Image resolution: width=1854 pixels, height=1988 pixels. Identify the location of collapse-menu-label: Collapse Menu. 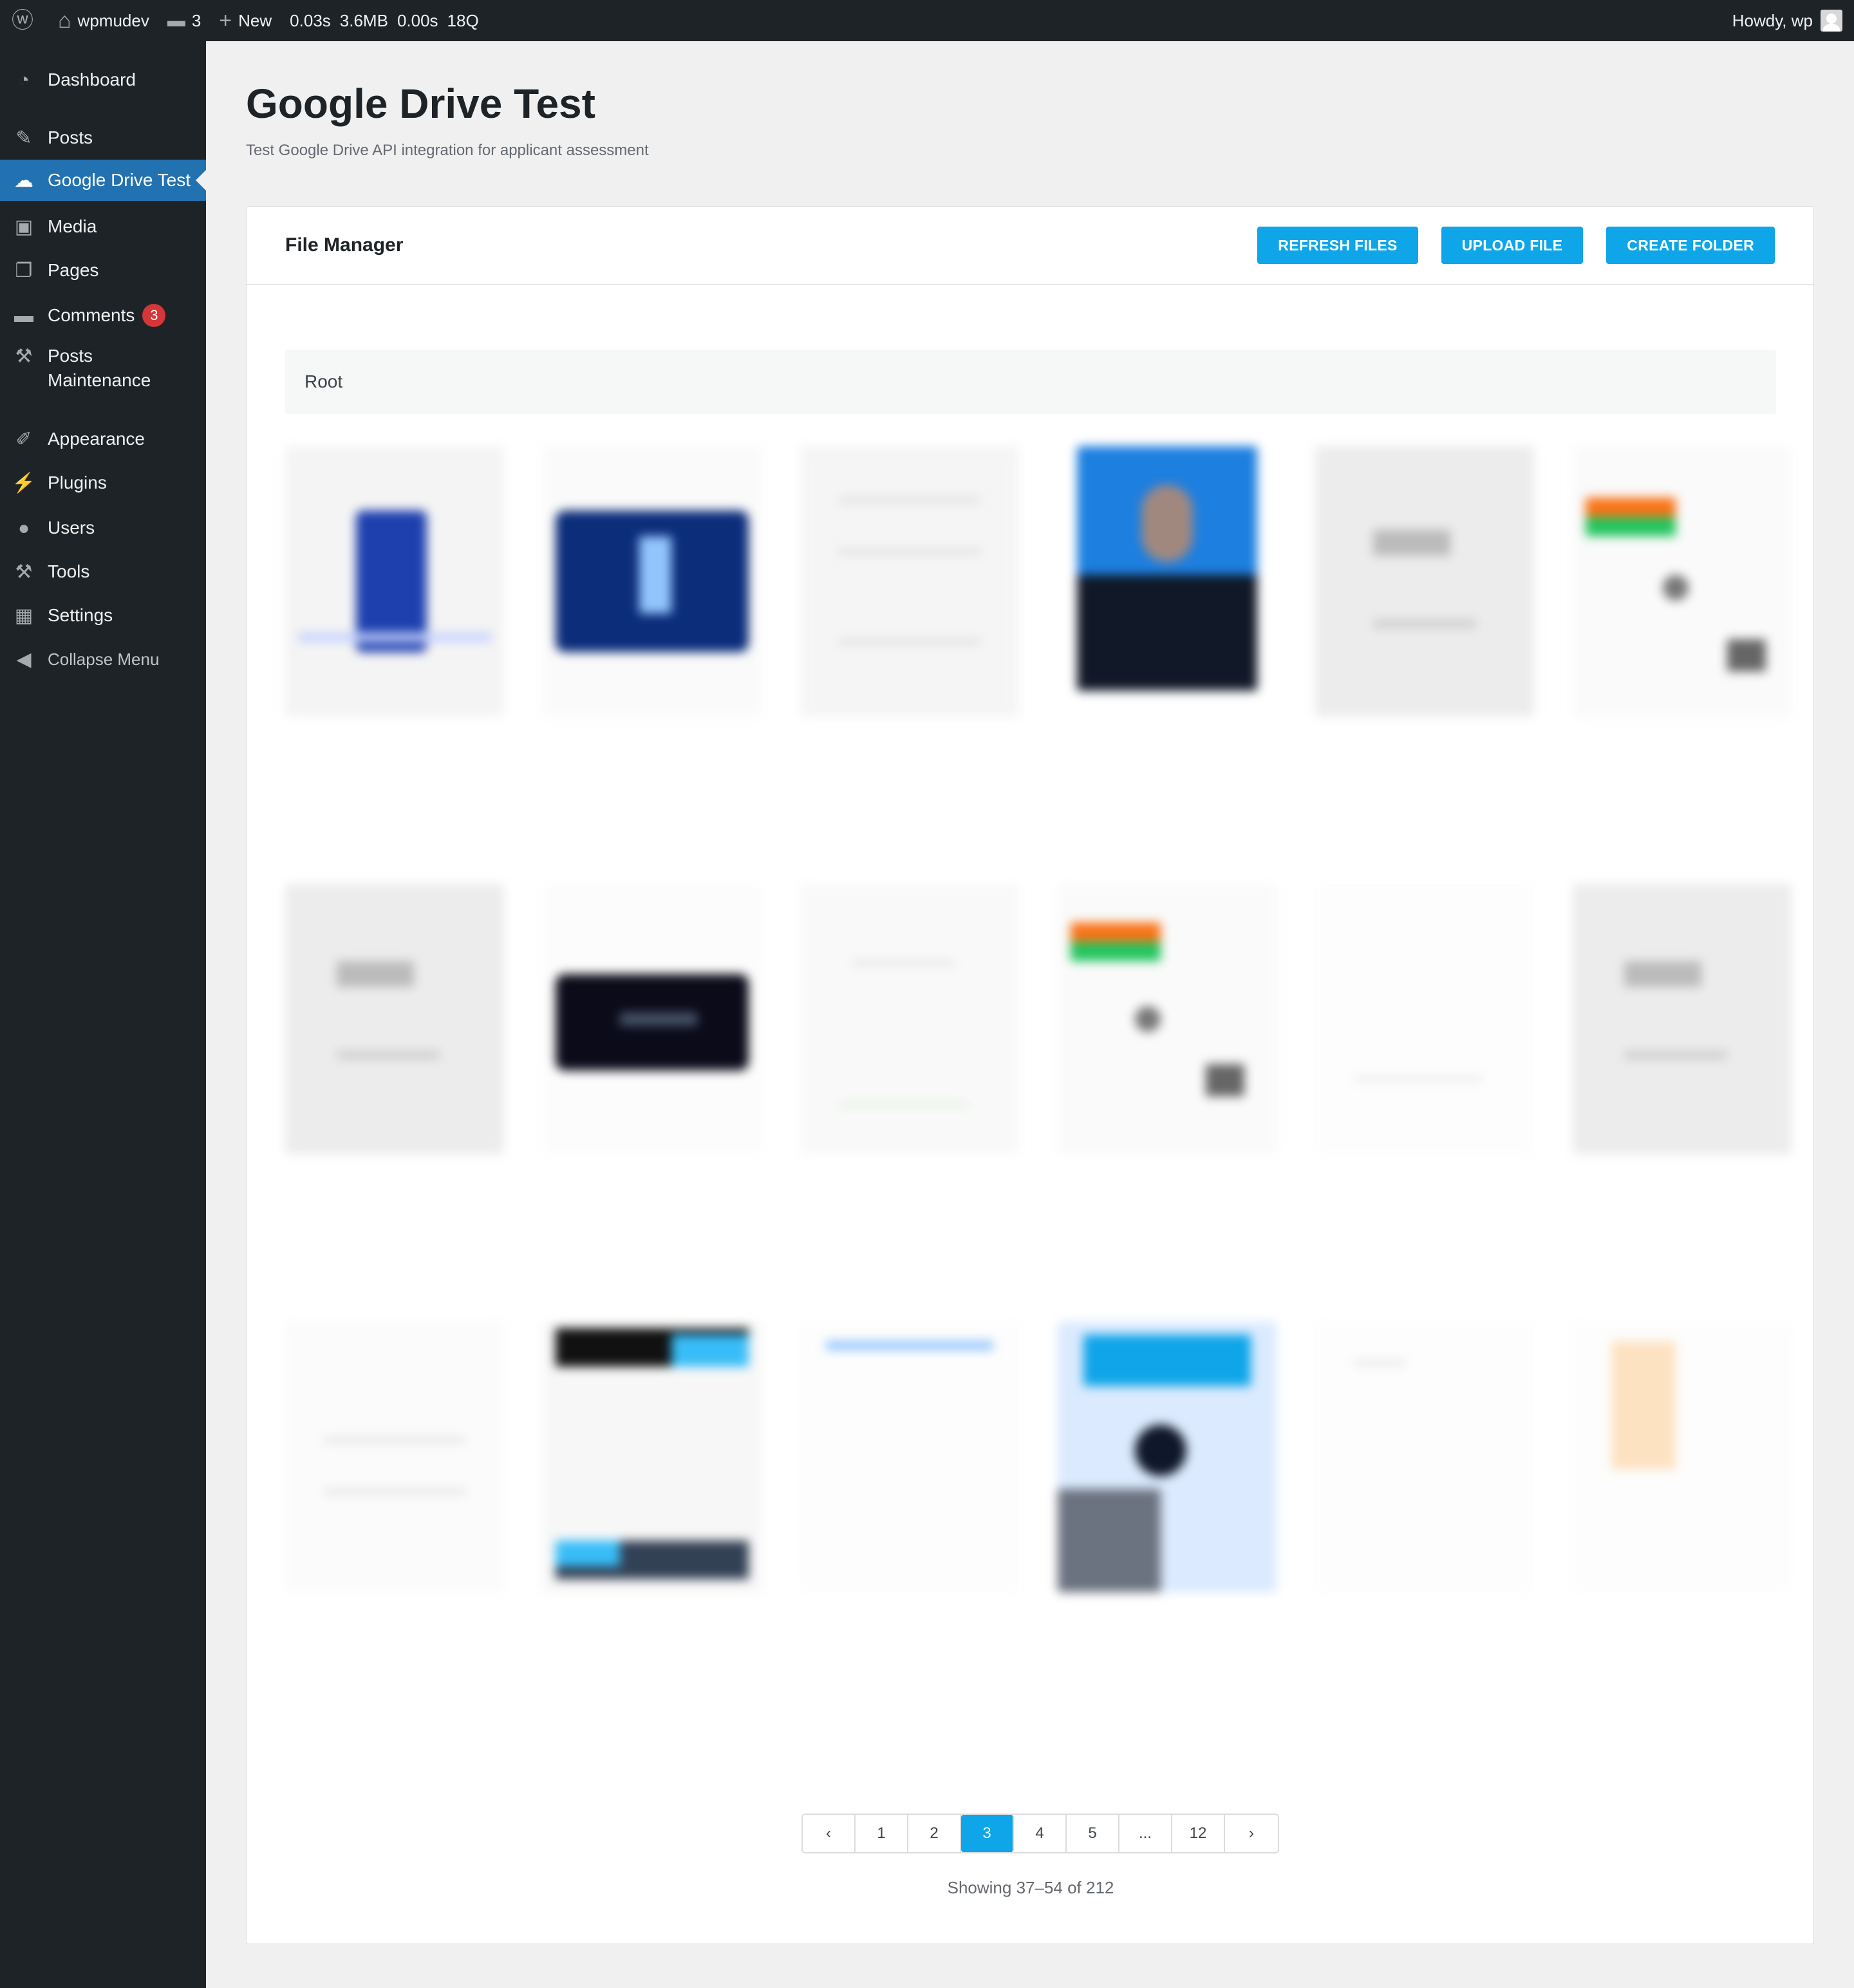
(104, 659).